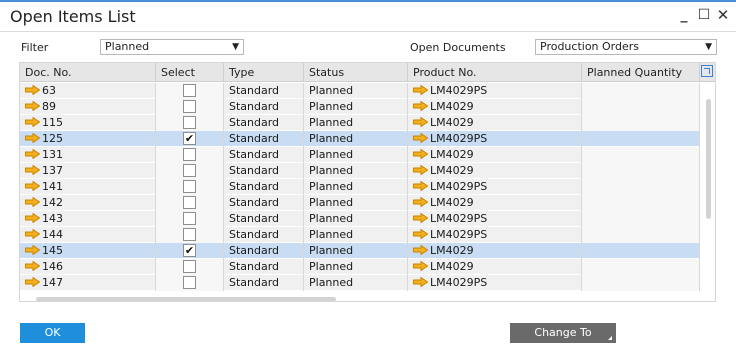  I want to click on column-header-status: Status, so click(356, 72).